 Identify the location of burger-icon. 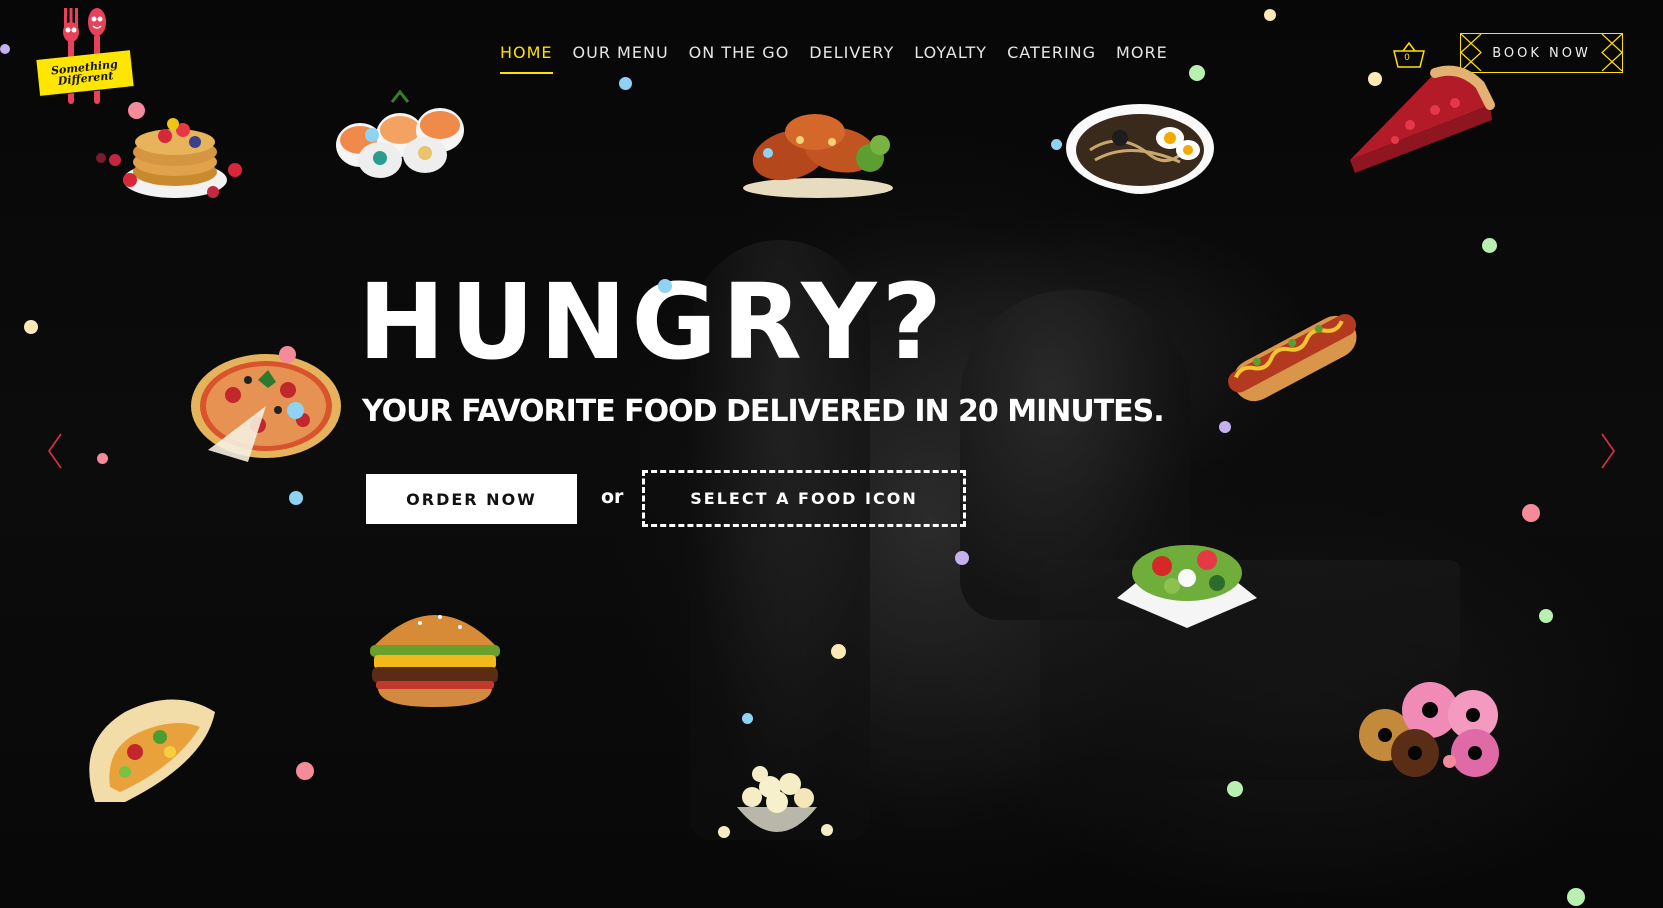
(435, 652).